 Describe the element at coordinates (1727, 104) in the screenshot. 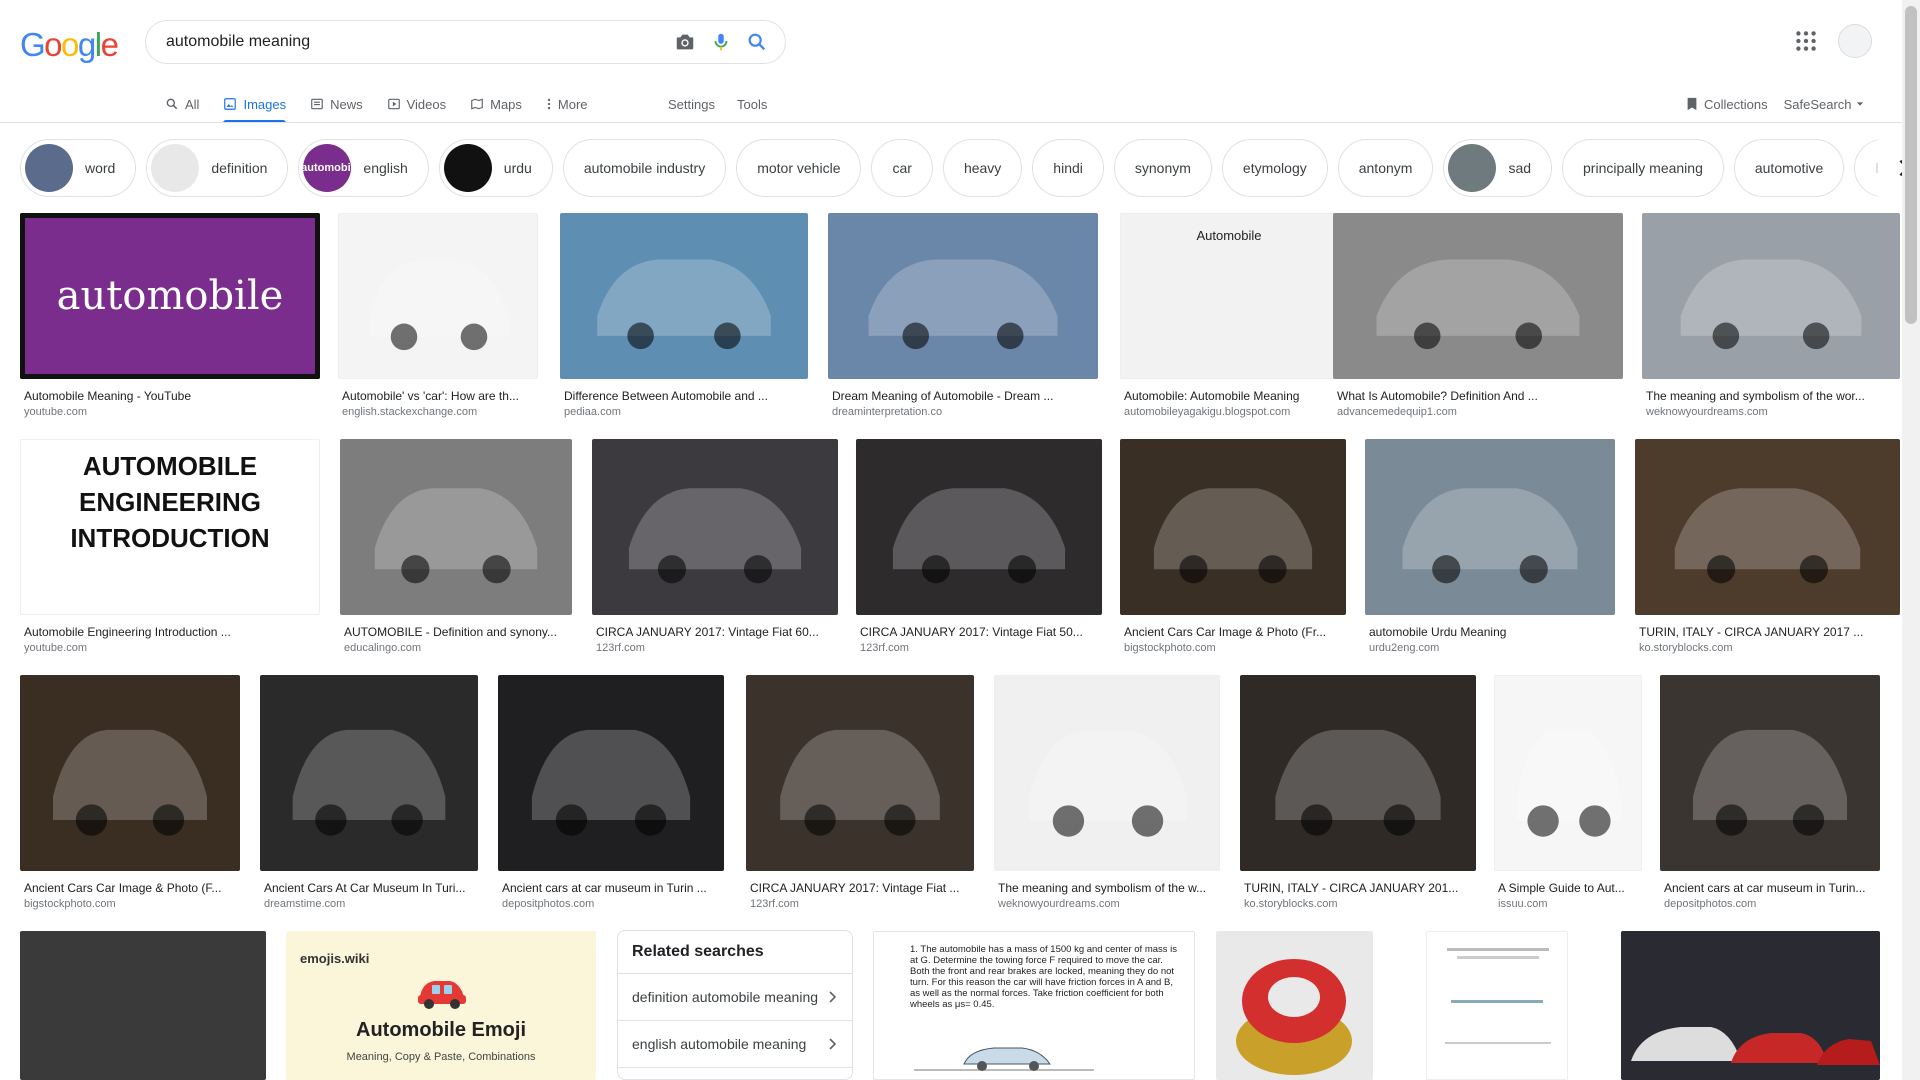

I see `collections-button: Collections` at that location.